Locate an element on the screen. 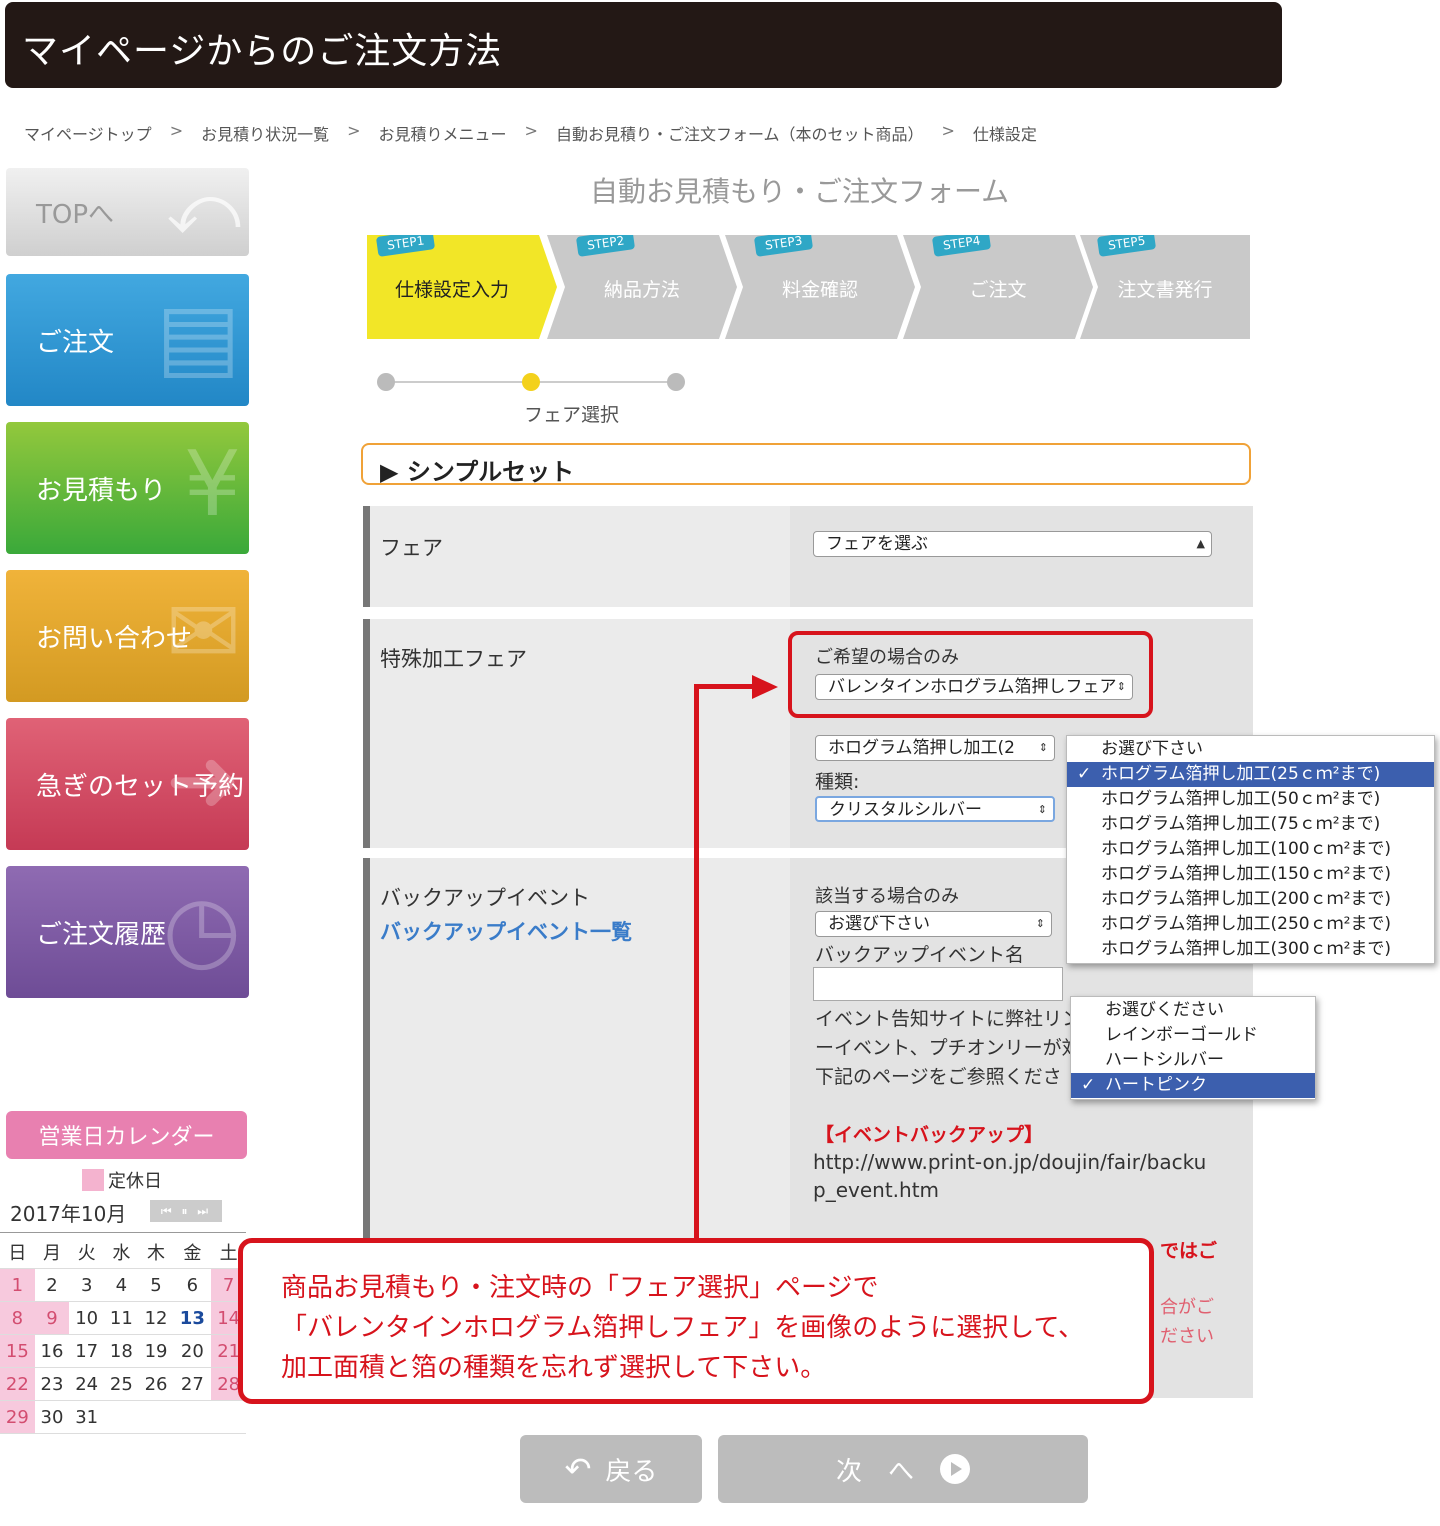 The image size is (1440, 1526). event-backup-url: http://www.print-on.jp/doujin/fair/backu is located at coordinates (1009, 1162).